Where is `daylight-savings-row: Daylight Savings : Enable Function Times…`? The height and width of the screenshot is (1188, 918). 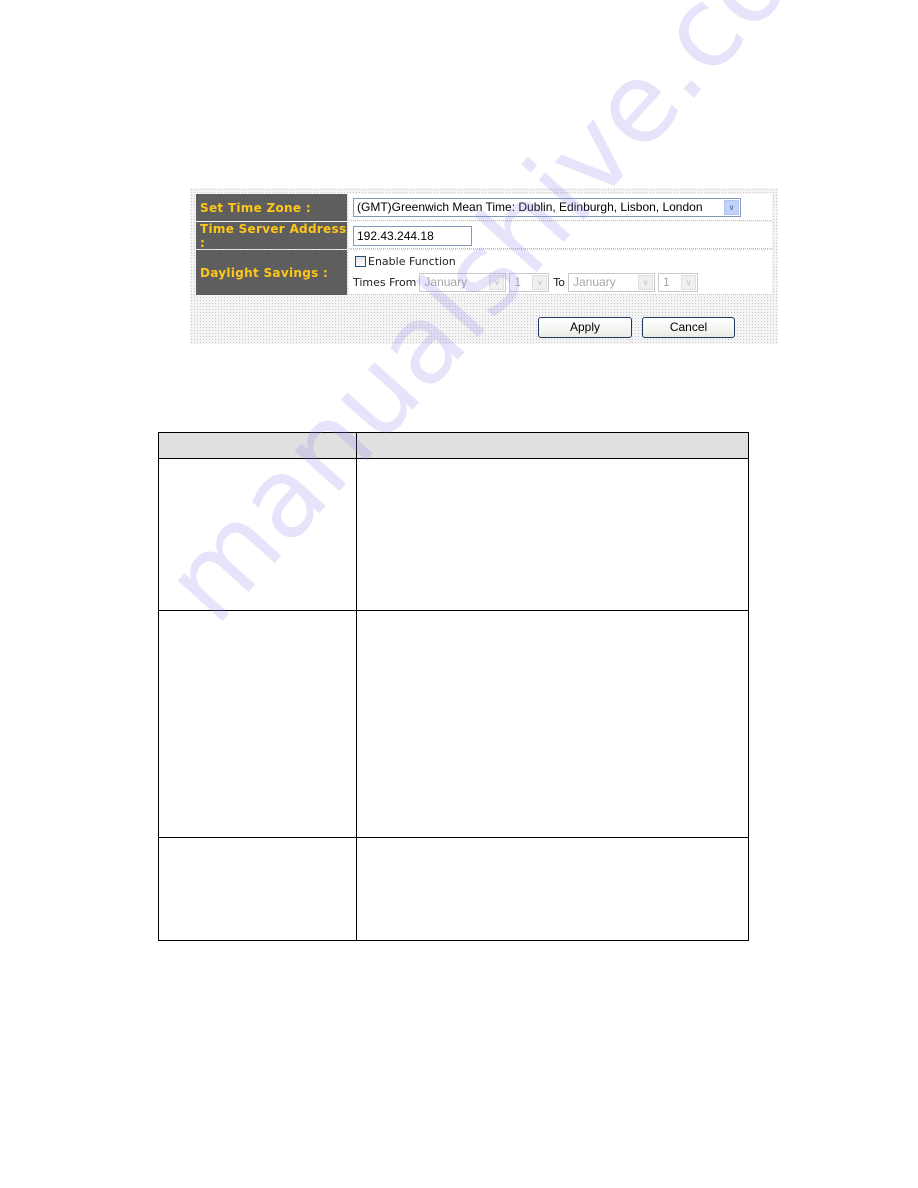 daylight-savings-row: Daylight Savings : Enable Function Times… is located at coordinates (484, 272).